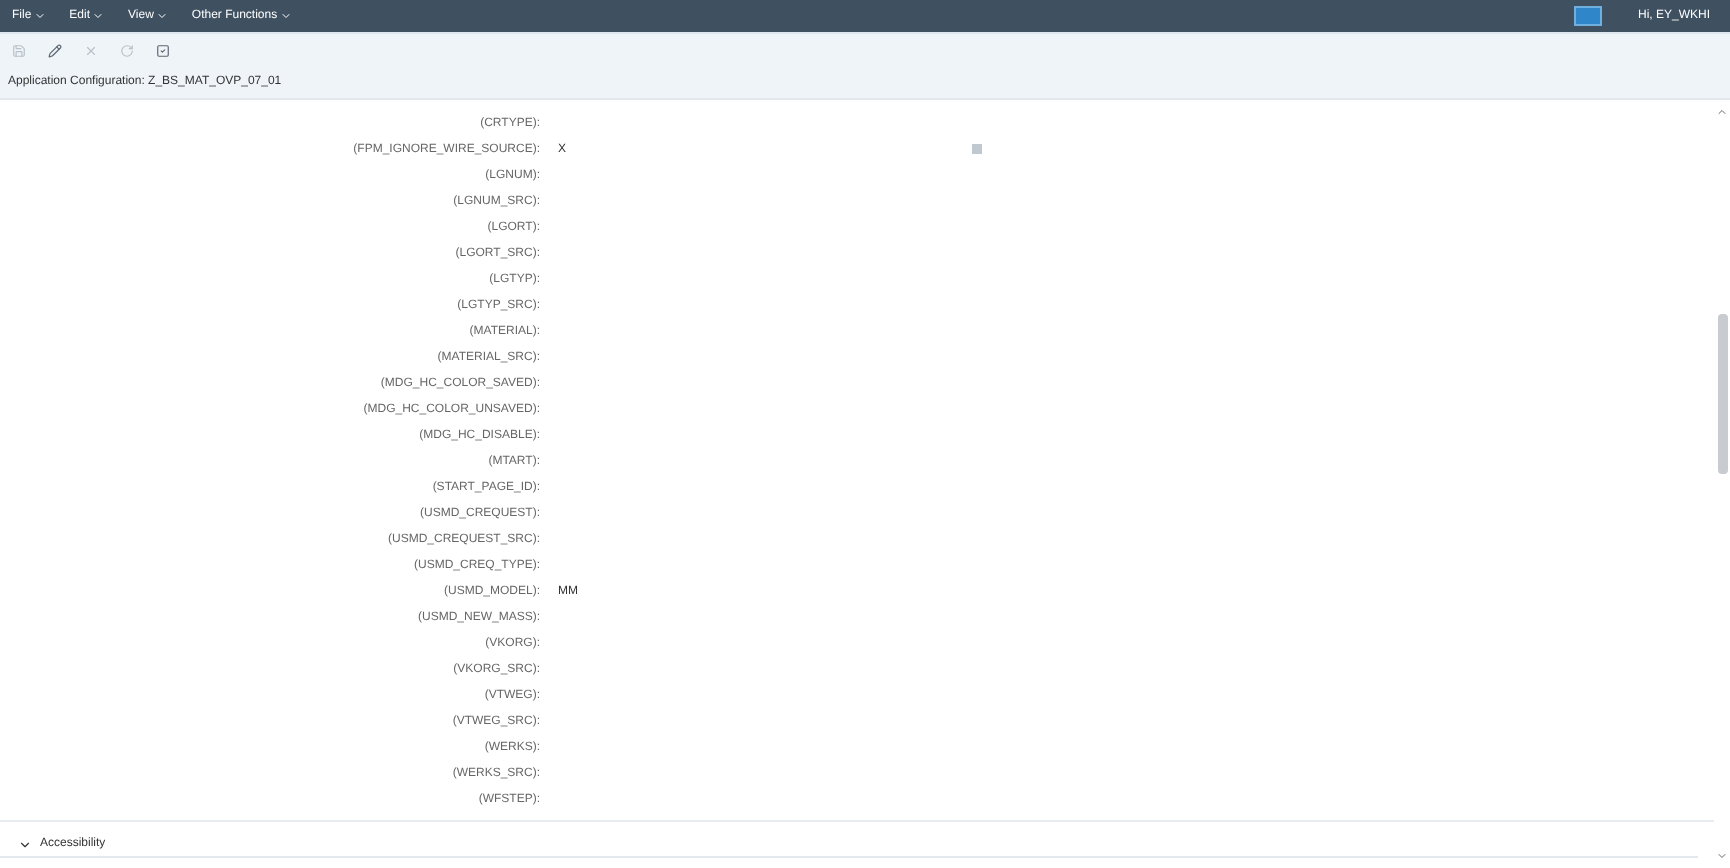 The height and width of the screenshot is (868, 1730). I want to click on scroll-up-icon, so click(1722, 112).